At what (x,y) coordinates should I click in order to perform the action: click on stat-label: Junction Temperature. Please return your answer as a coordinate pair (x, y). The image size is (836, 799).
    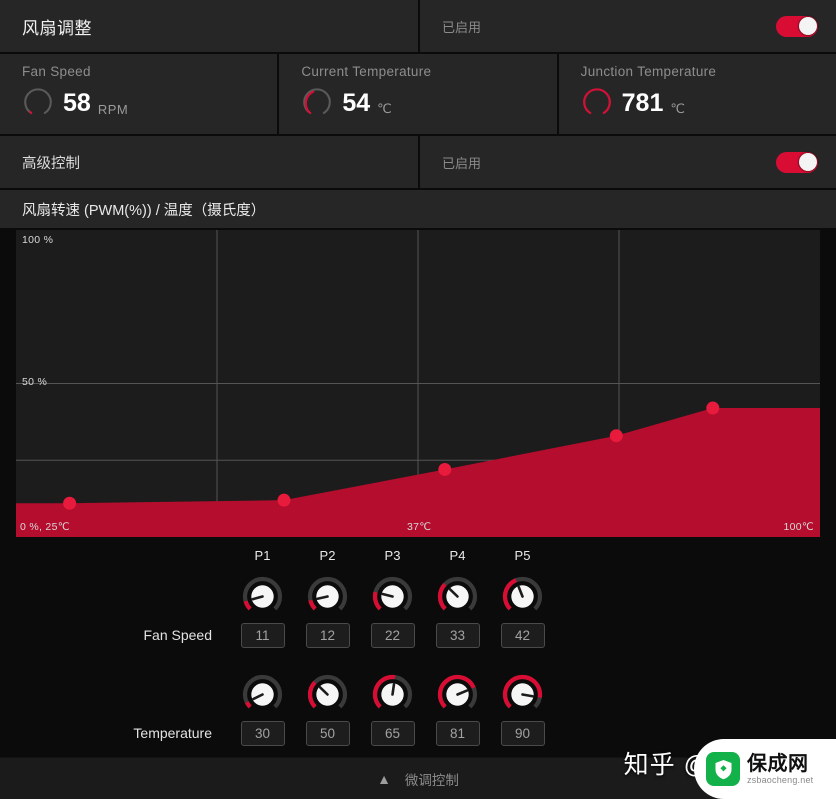
    Looking at the image, I should click on (648, 71).